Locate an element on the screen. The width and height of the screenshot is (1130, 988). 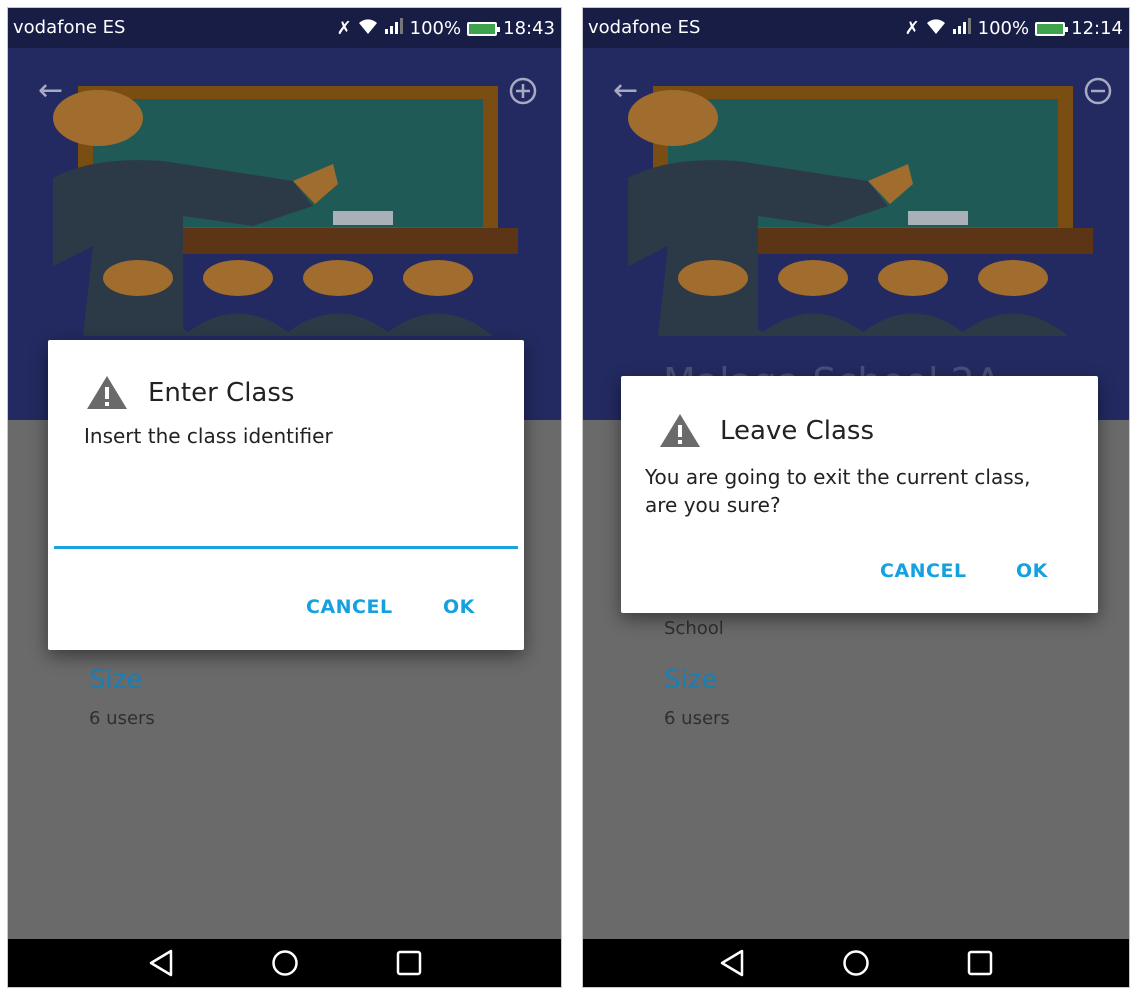
dialog-title: Enter Class is located at coordinates (221, 393).